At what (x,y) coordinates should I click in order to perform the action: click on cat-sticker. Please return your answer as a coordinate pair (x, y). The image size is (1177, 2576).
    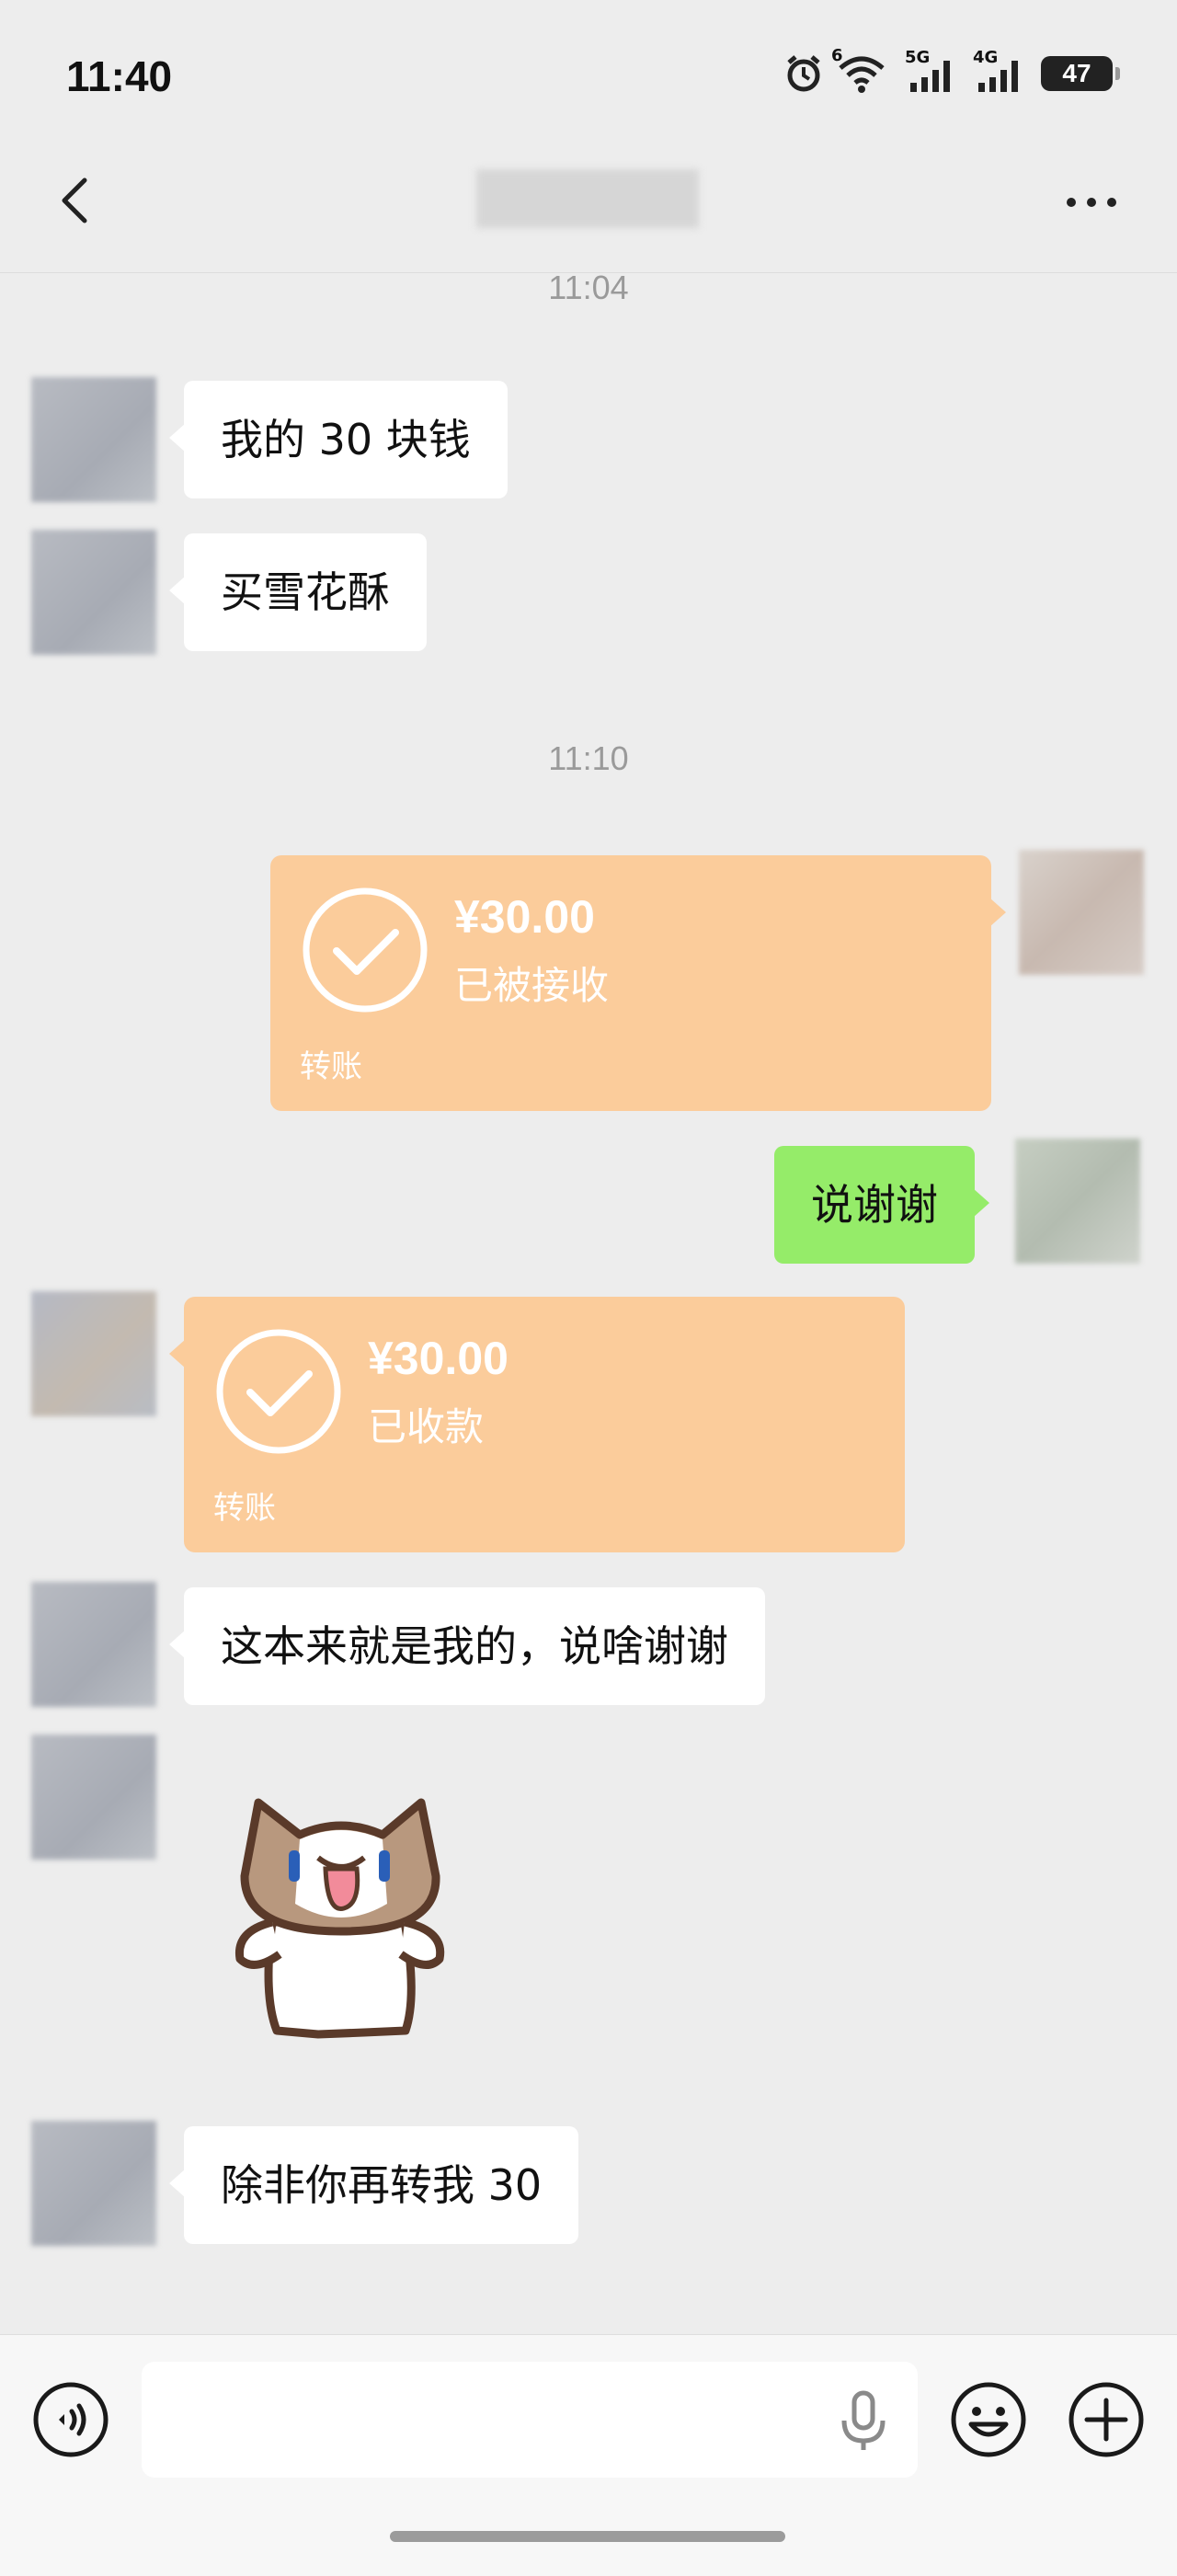
    Looking at the image, I should click on (341, 1918).